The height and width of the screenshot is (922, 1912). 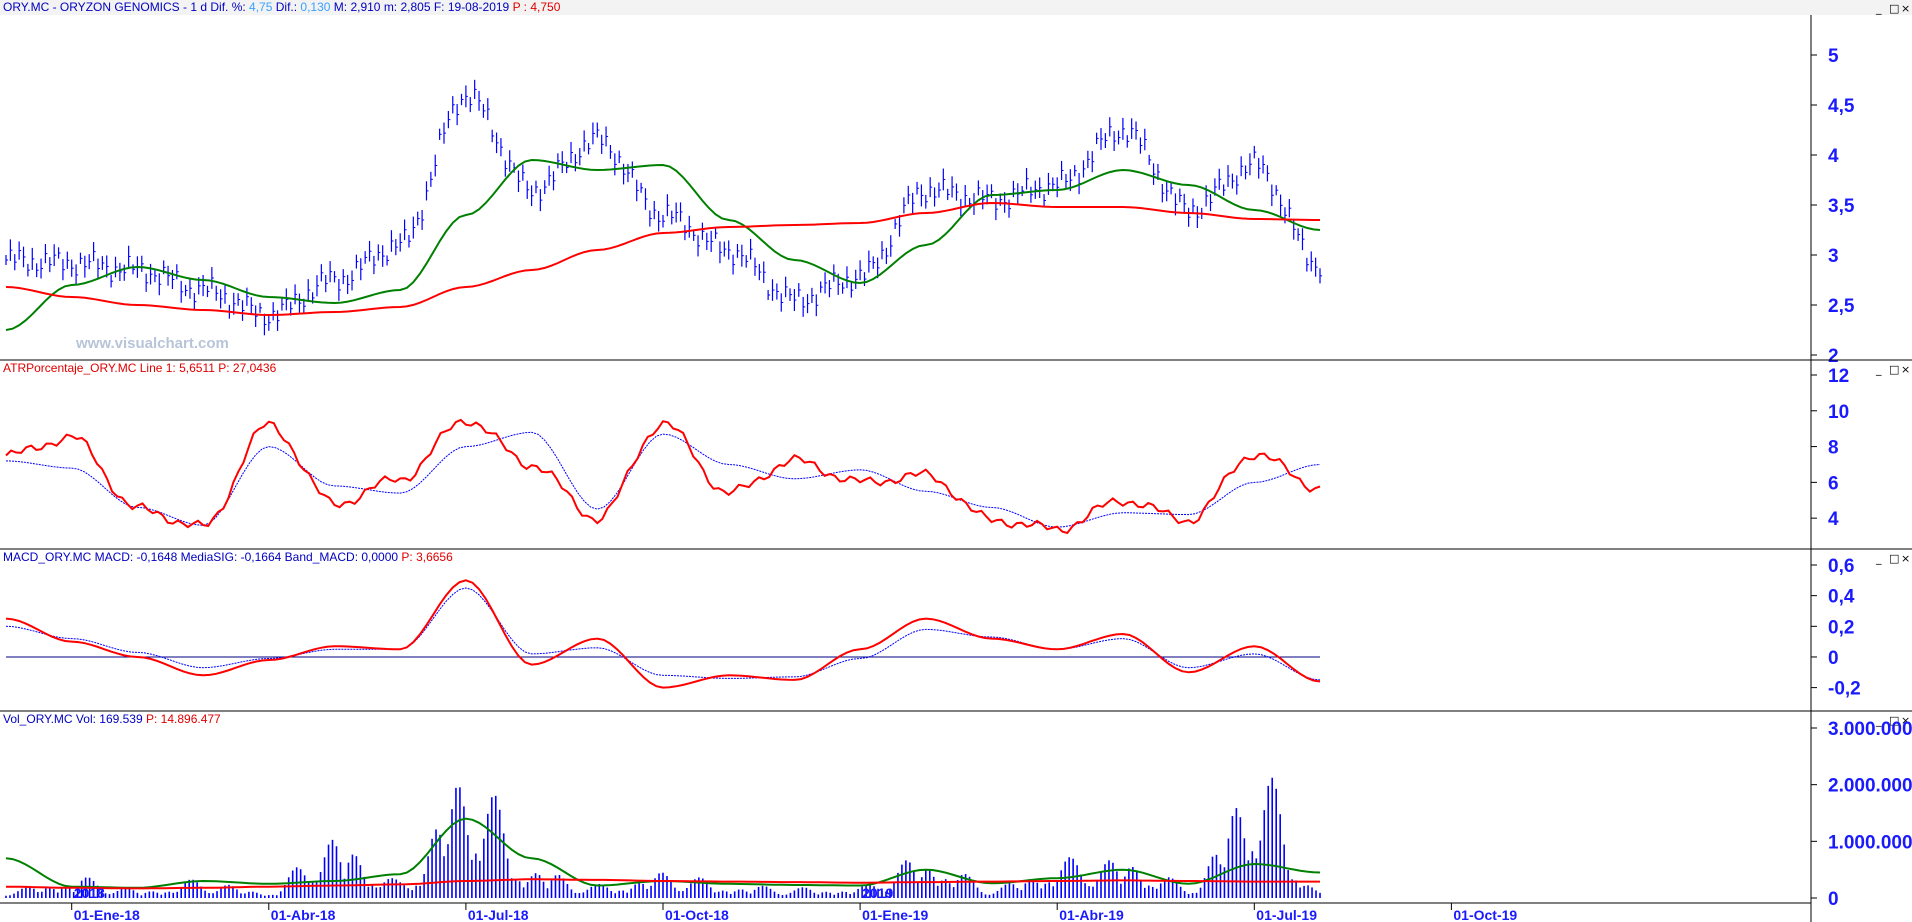 What do you see at coordinates (315, 7) in the screenshot?
I see `header-part: 0,130` at bounding box center [315, 7].